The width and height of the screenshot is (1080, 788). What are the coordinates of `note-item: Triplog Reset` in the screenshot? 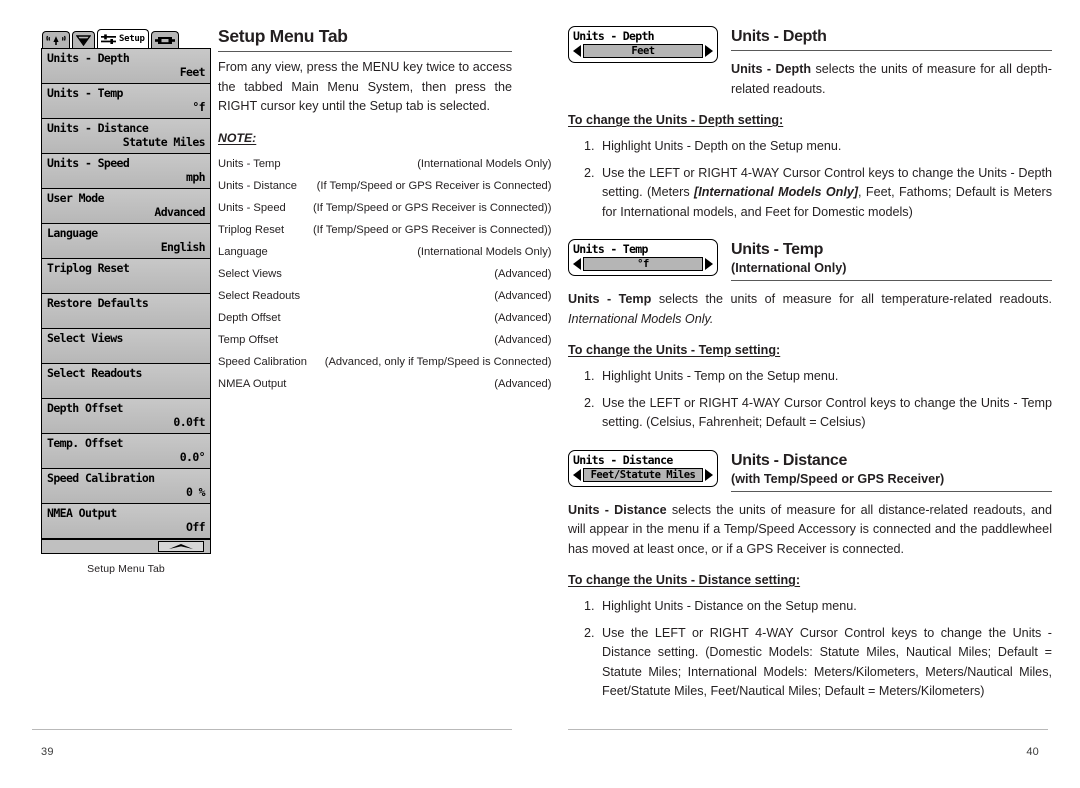 It's located at (251, 229).